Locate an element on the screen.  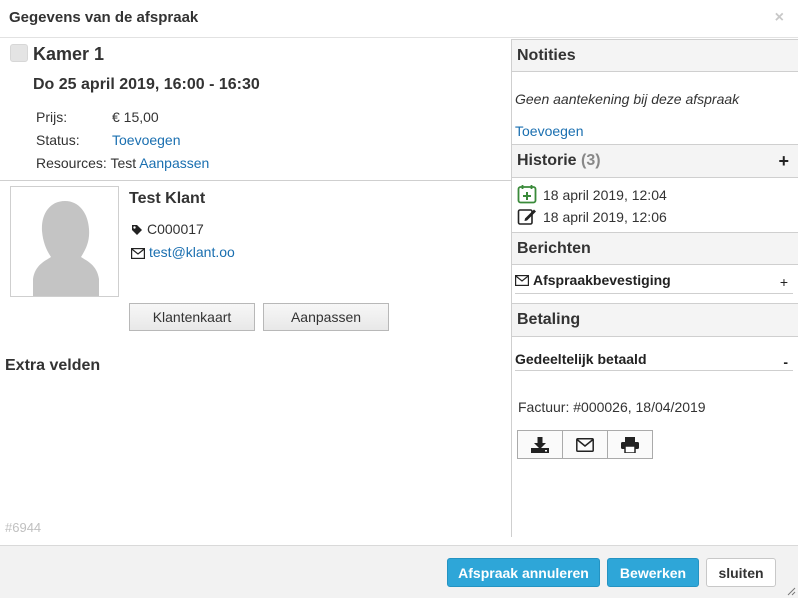
download-icon is located at coordinates (540, 444).